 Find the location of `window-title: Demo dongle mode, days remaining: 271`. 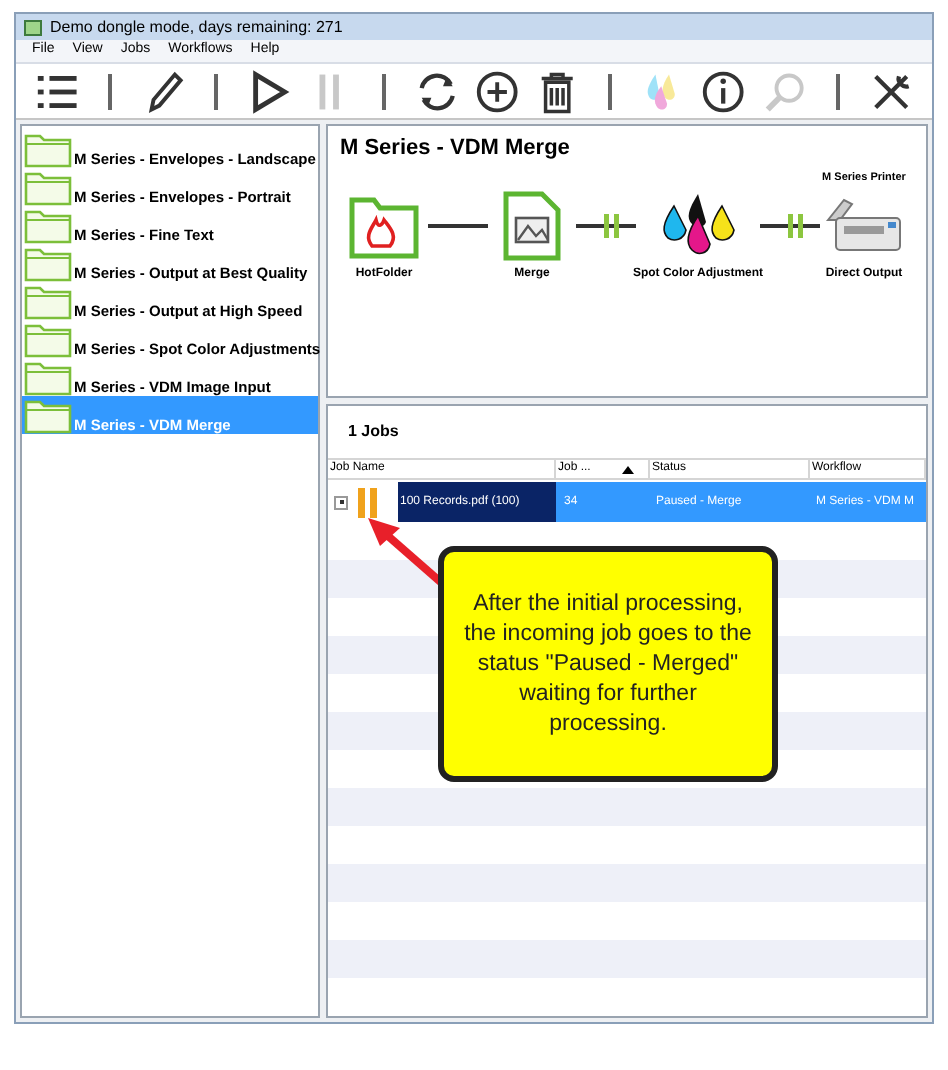

window-title: Demo dongle mode, days remaining: 271 is located at coordinates (196, 27).